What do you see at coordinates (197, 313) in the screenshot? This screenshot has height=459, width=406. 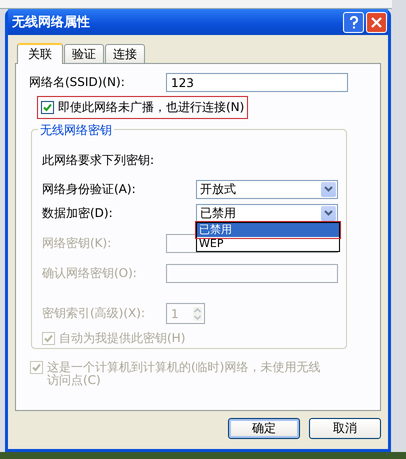 I see `spin-arrows-icon` at bounding box center [197, 313].